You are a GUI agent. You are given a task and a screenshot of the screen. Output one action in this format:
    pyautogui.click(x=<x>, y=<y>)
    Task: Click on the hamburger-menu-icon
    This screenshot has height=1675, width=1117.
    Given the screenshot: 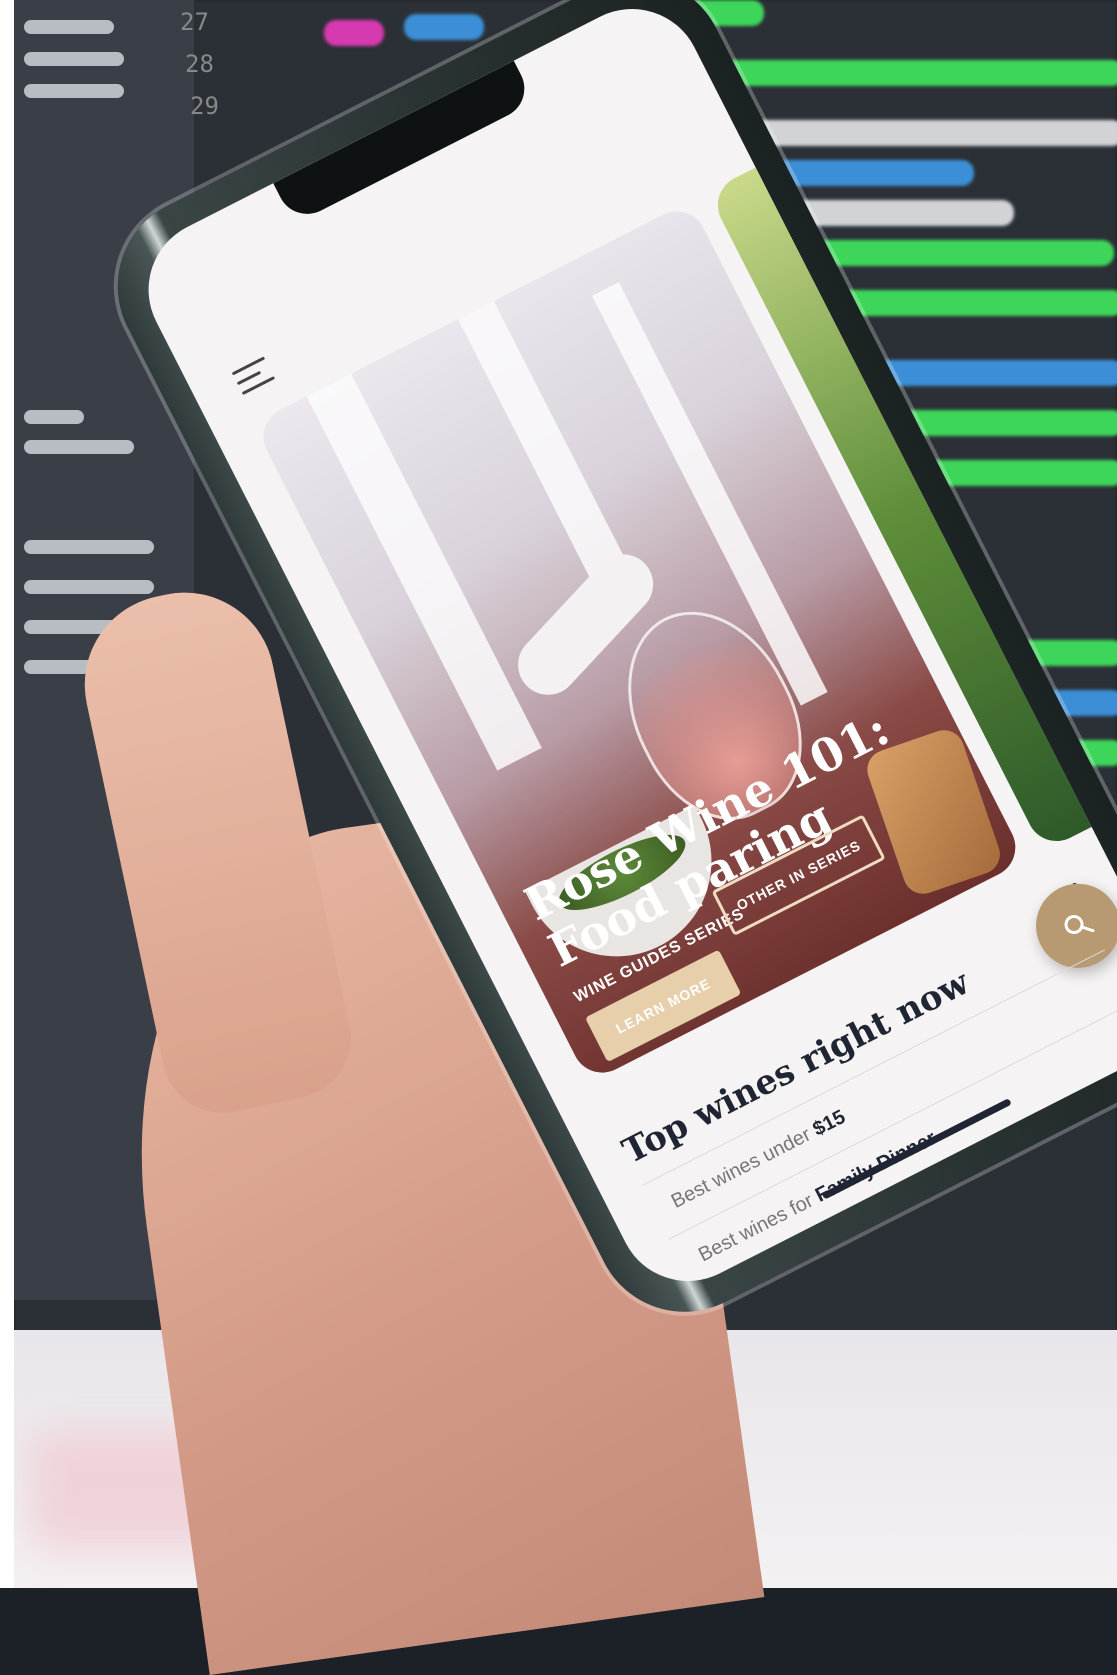 What is the action you would take?
    pyautogui.click(x=254, y=376)
    